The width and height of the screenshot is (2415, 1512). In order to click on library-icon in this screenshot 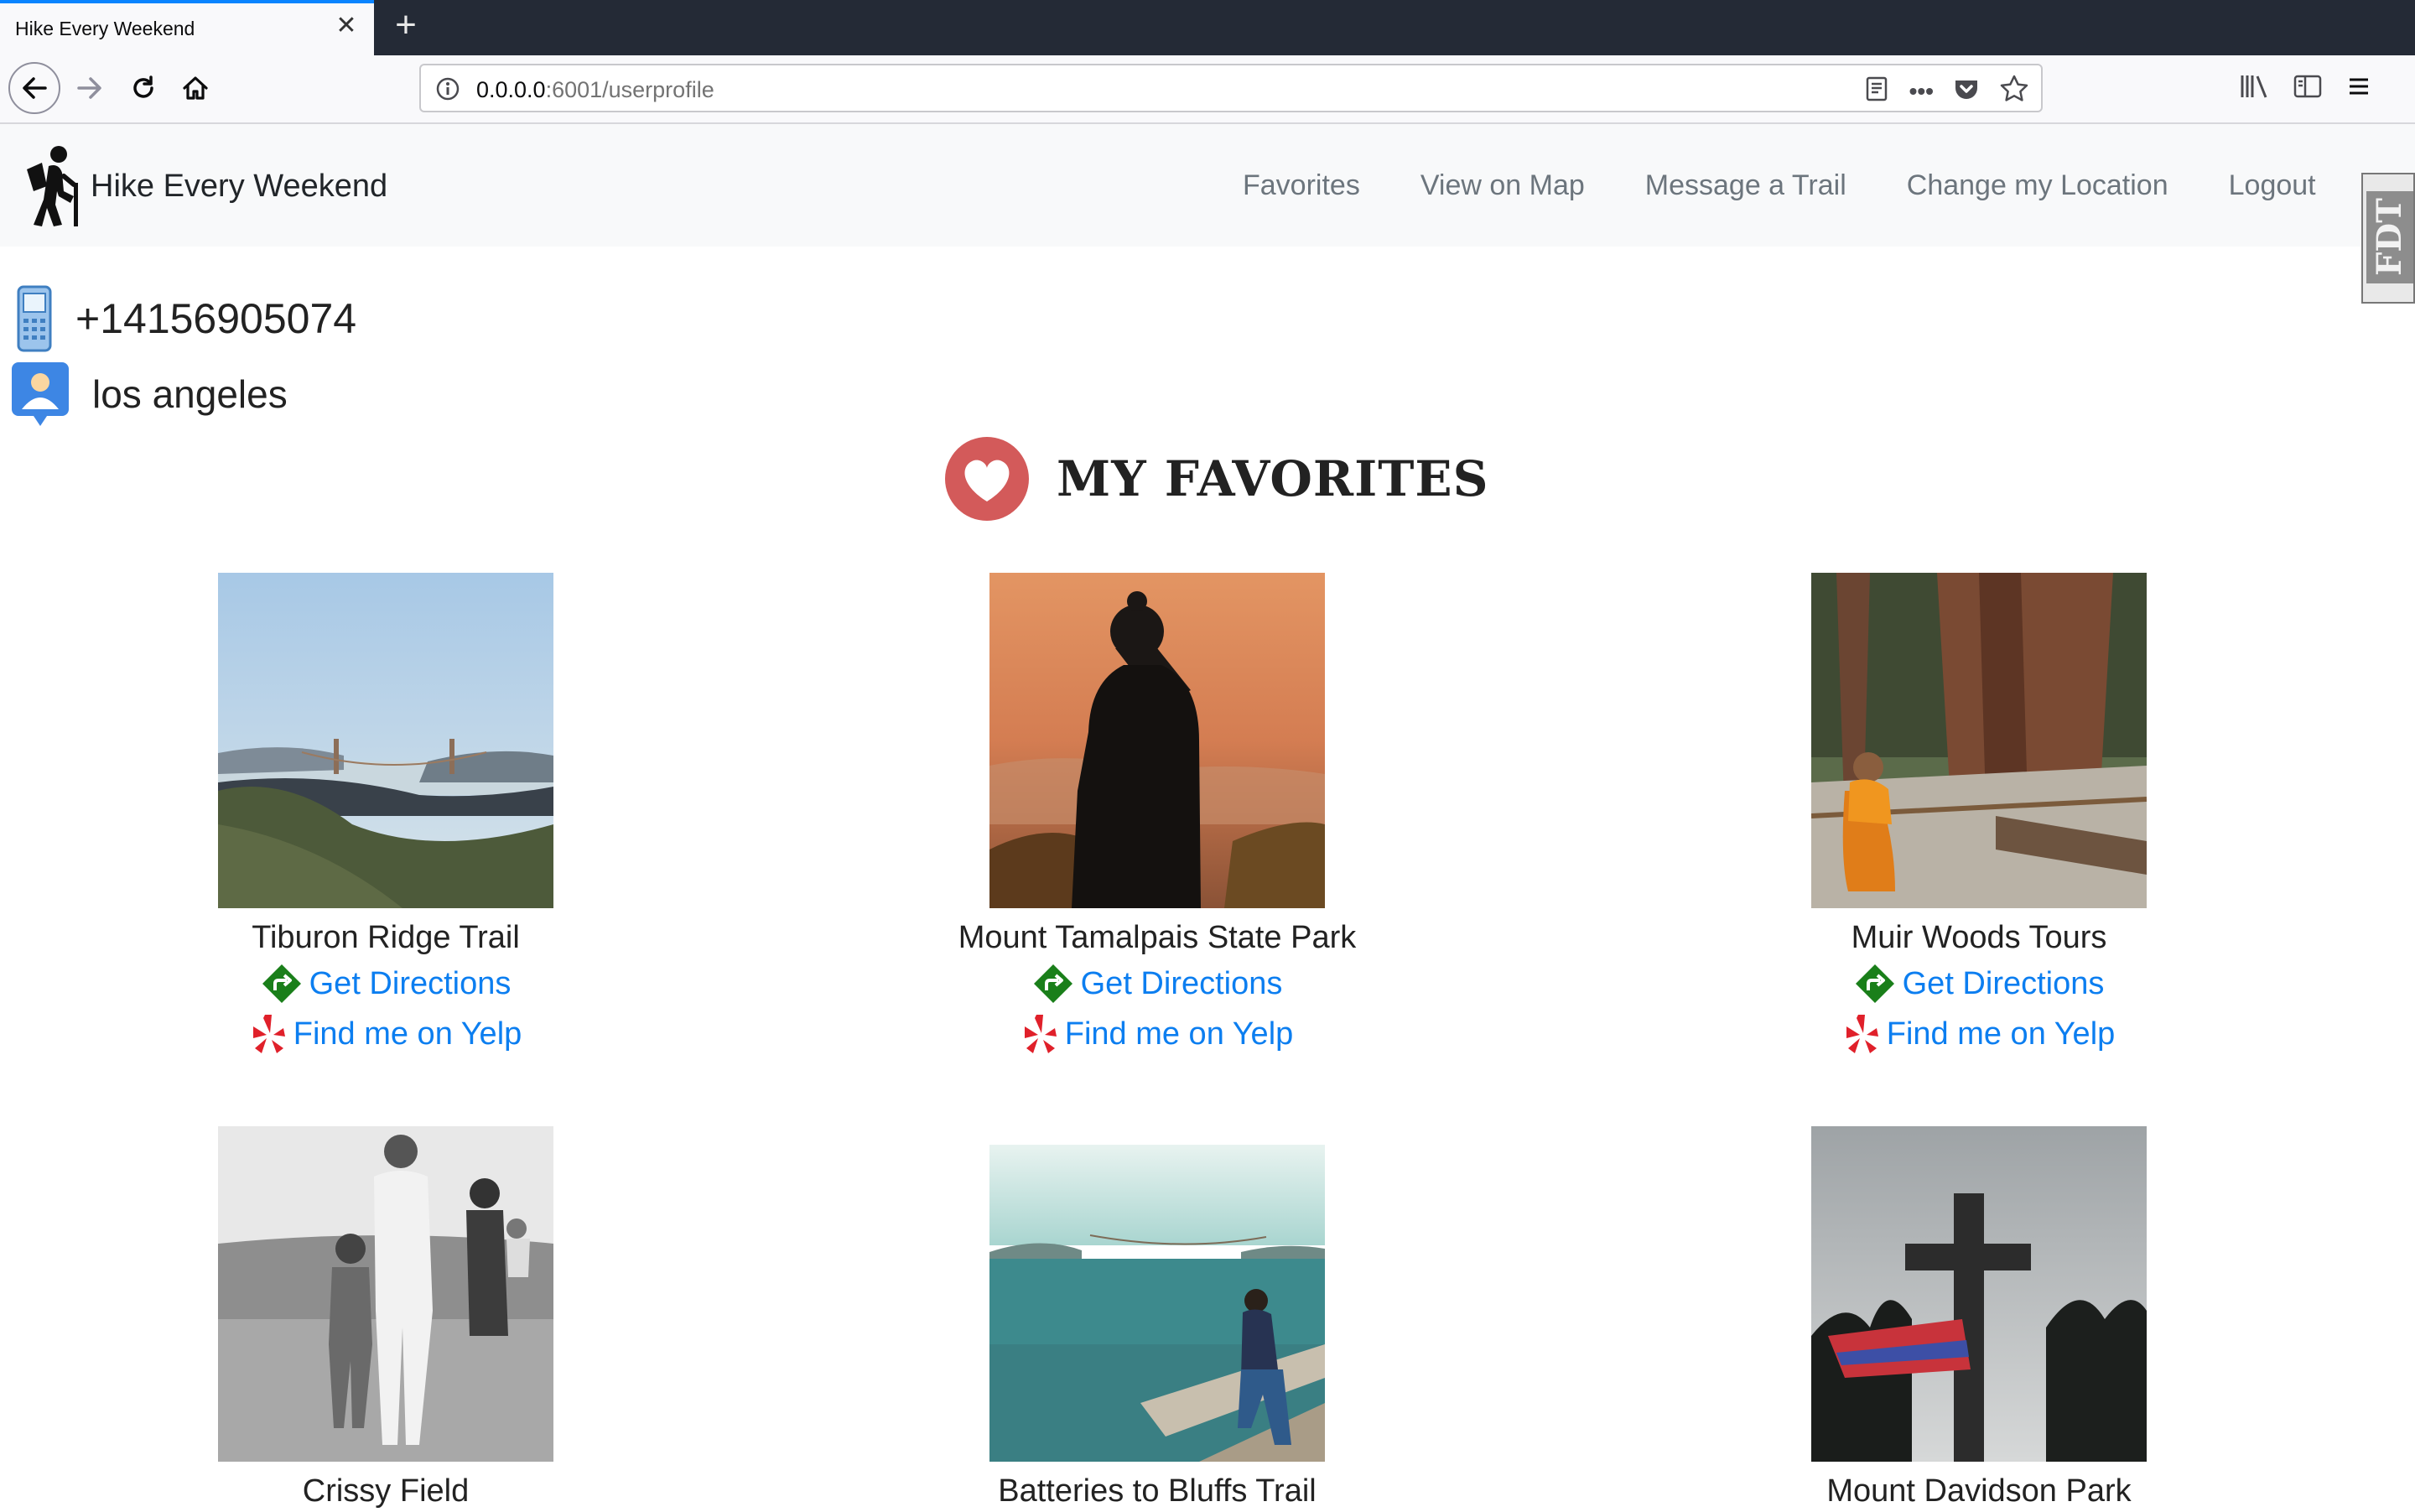, I will do `click(2255, 88)`.